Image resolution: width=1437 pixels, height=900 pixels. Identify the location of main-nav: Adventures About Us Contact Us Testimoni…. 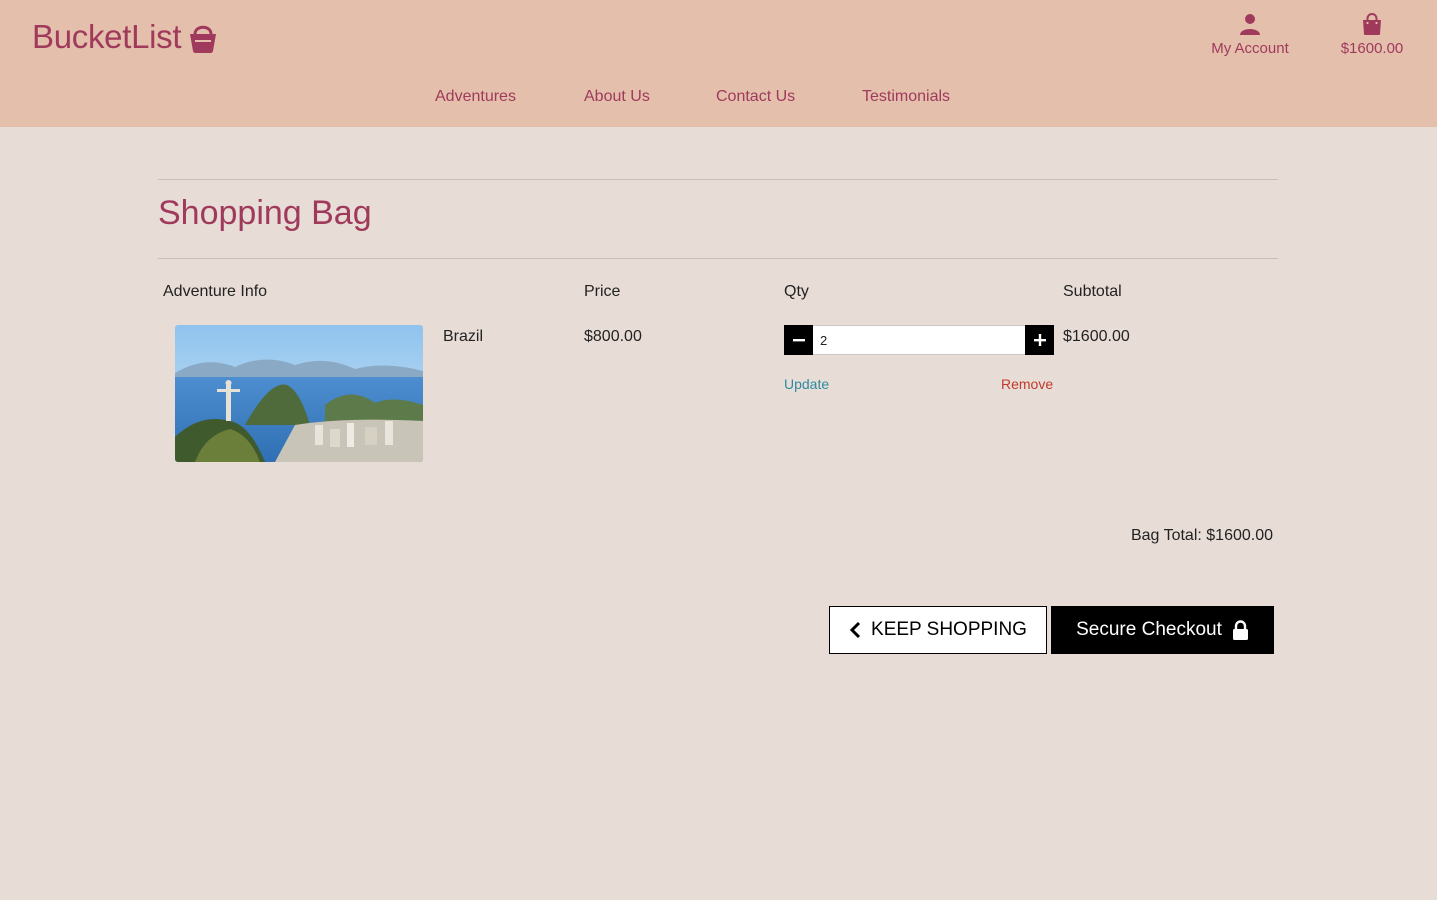
(718, 99).